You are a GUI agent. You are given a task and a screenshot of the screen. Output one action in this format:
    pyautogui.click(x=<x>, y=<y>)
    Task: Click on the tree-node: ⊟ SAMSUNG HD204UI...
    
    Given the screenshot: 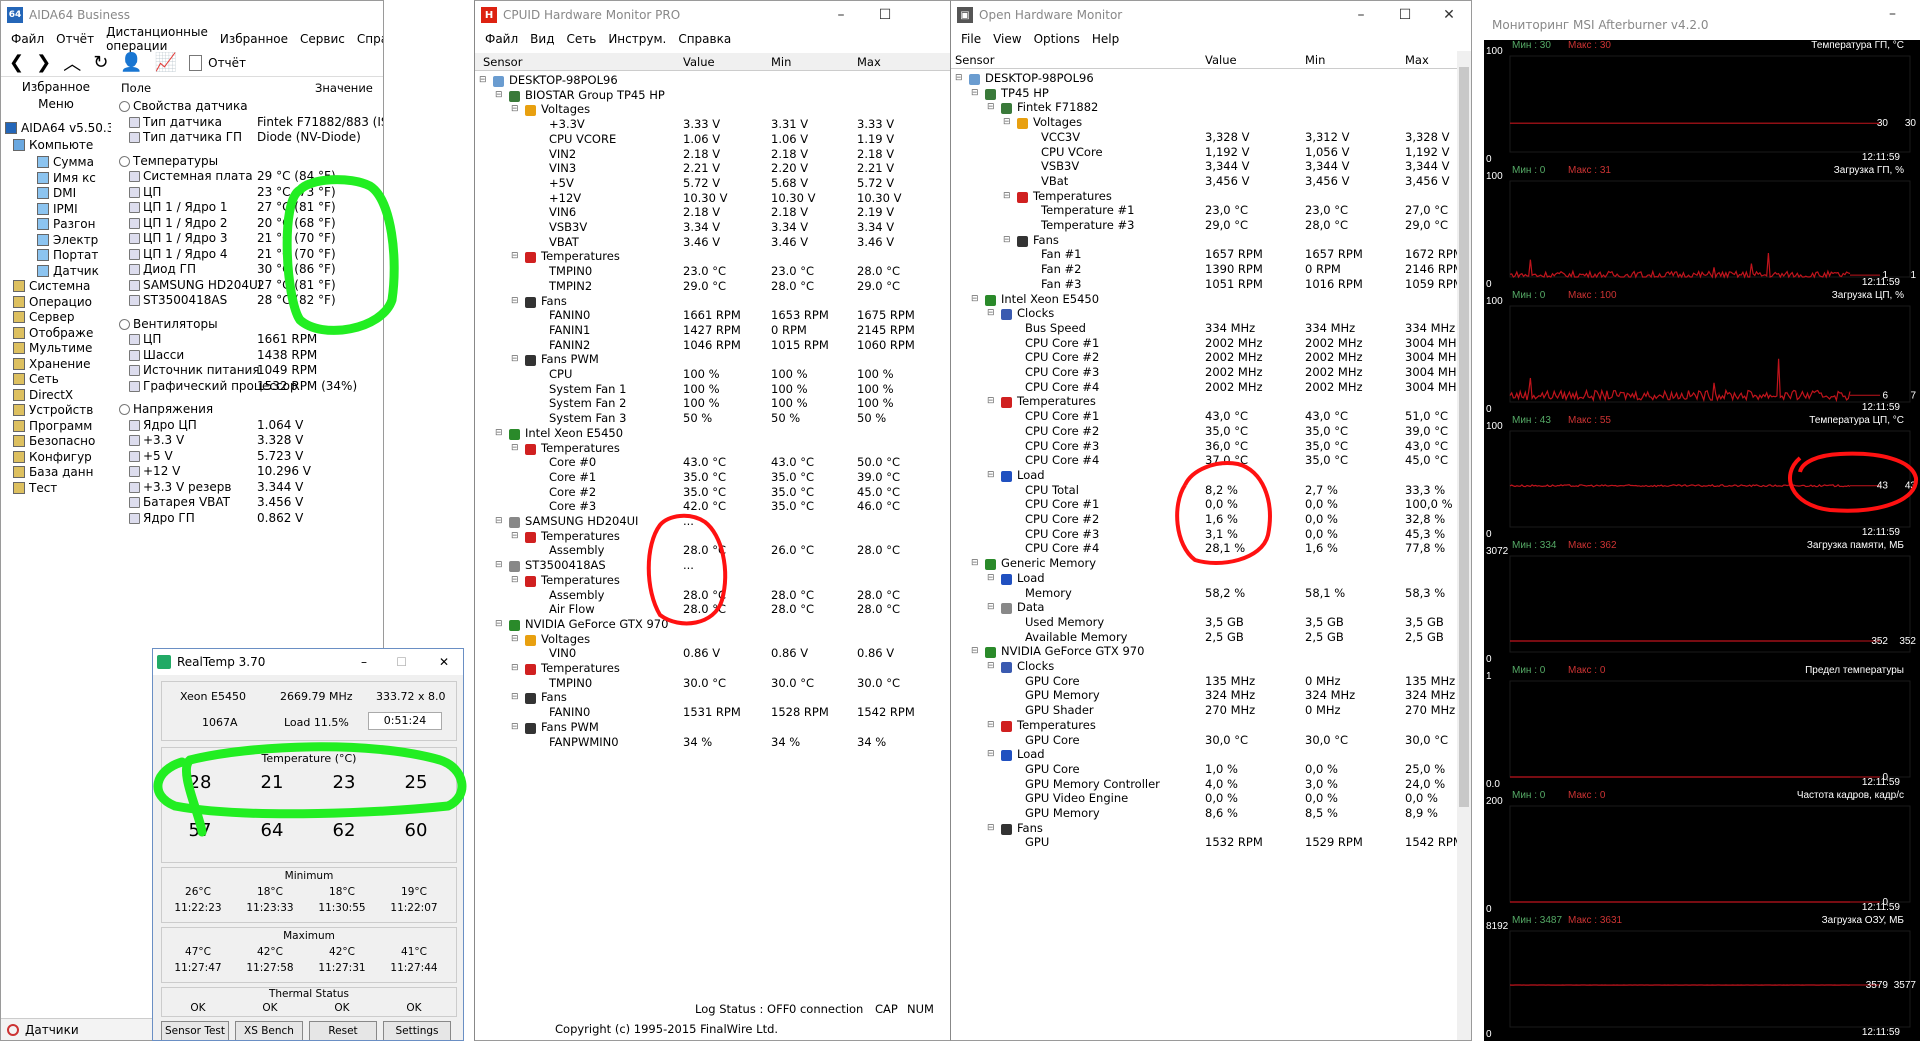 What is the action you would take?
    pyautogui.click(x=713, y=521)
    